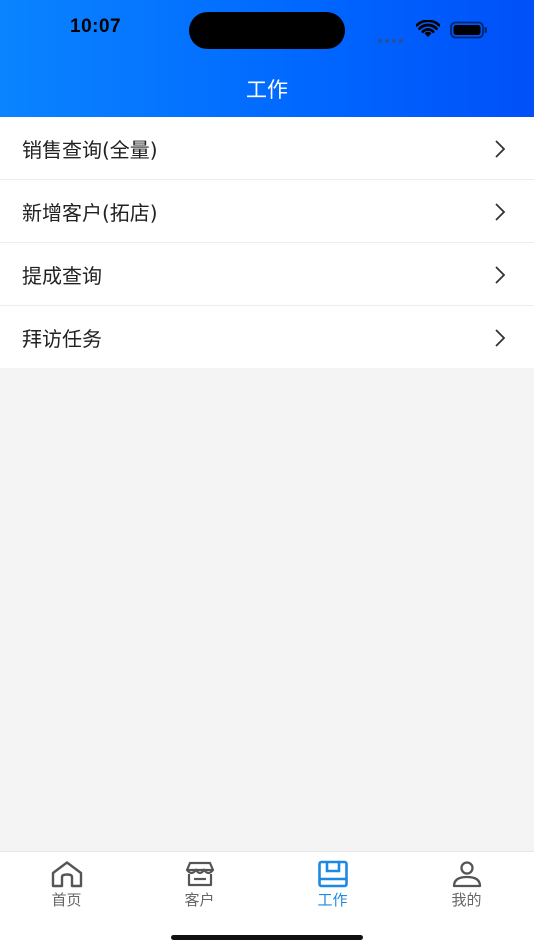  I want to click on tab-mine: 我的, so click(466, 888).